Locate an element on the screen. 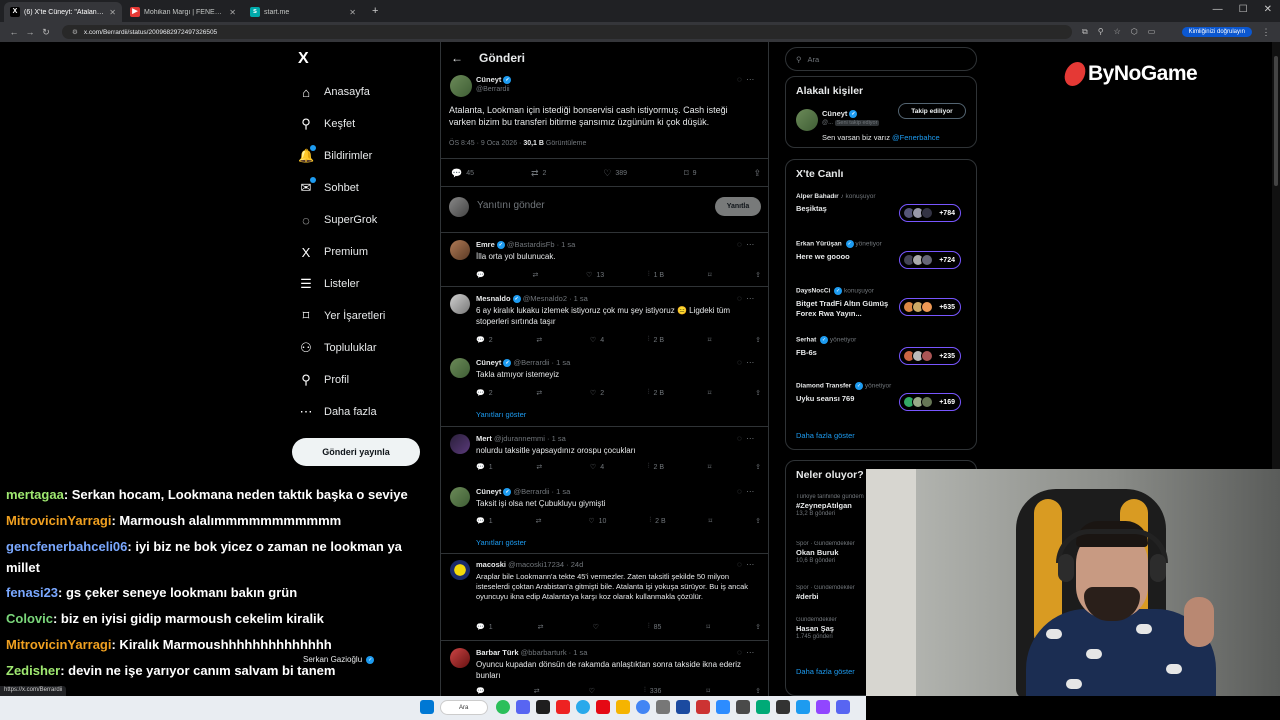 The width and height of the screenshot is (1280, 720). grok-icon: ◌ is located at coordinates (739, 79).